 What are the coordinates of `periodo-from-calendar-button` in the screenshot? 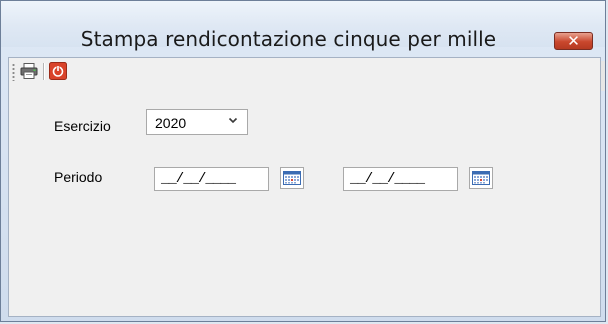 It's located at (292, 178).